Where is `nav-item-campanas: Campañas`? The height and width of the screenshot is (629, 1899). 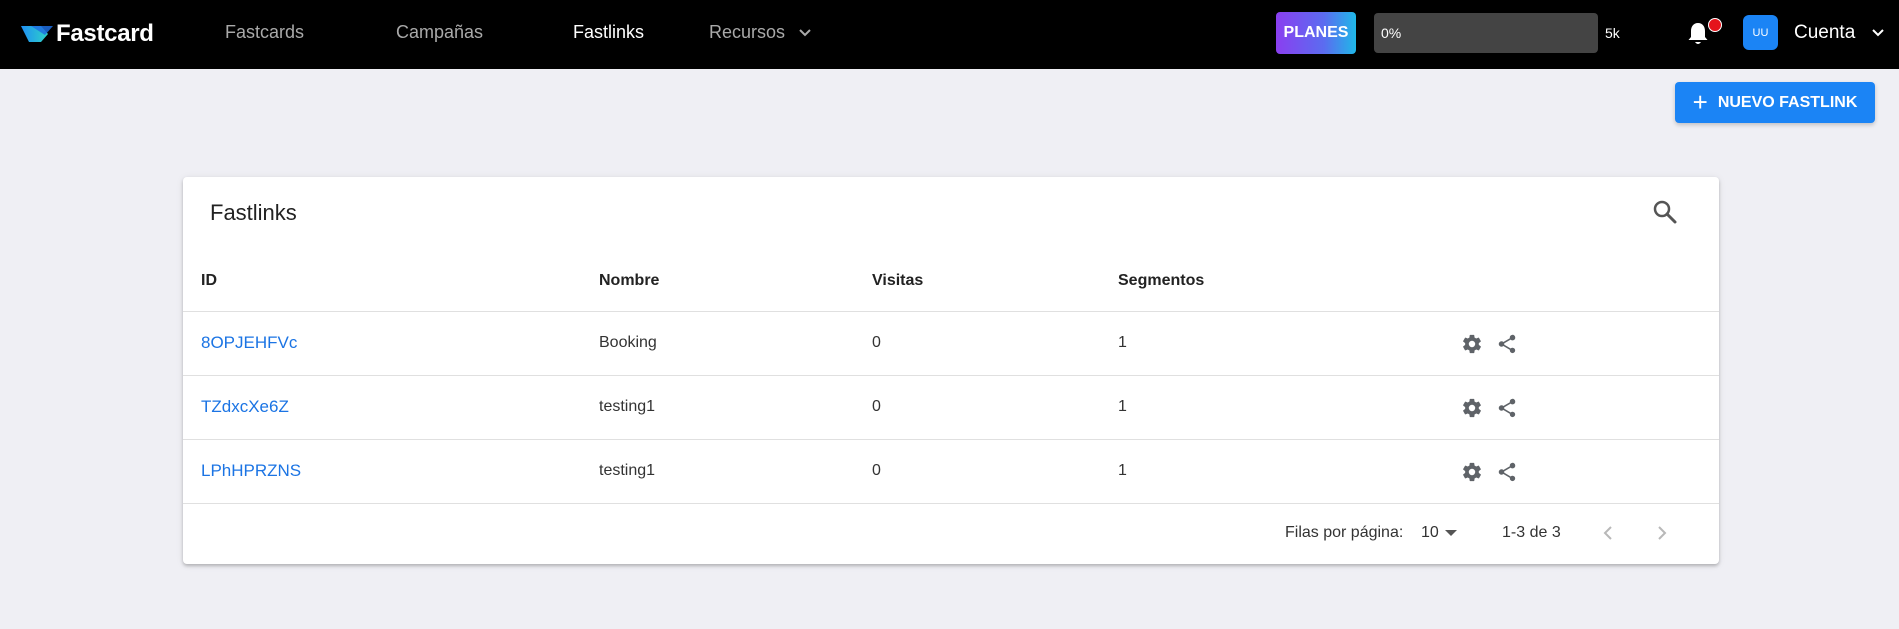
nav-item-campanas: Campañas is located at coordinates (439, 32).